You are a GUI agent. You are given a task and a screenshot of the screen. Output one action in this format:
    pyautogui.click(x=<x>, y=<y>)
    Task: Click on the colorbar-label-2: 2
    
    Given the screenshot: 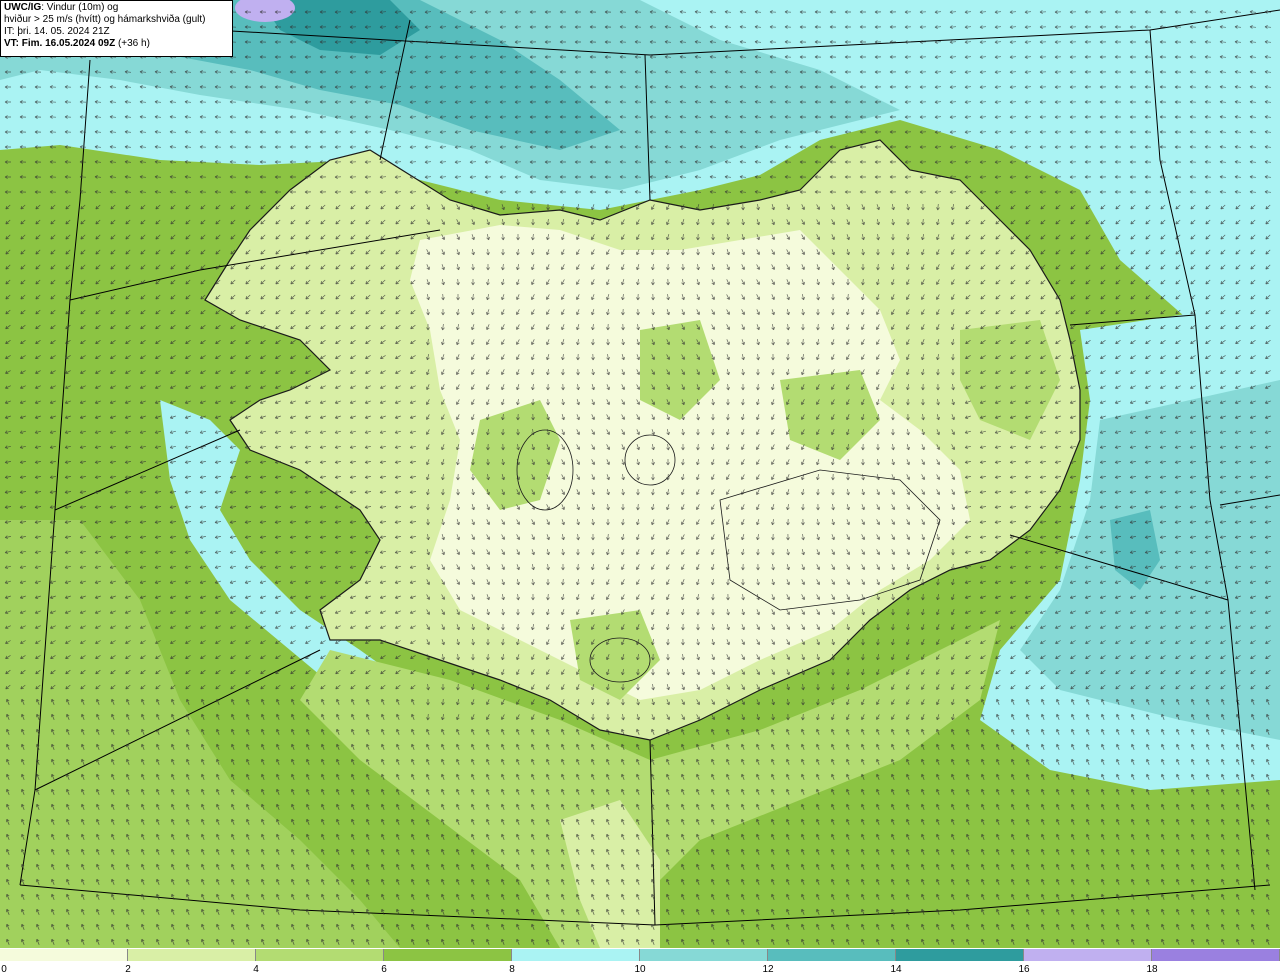 What is the action you would take?
    pyautogui.click(x=128, y=969)
    